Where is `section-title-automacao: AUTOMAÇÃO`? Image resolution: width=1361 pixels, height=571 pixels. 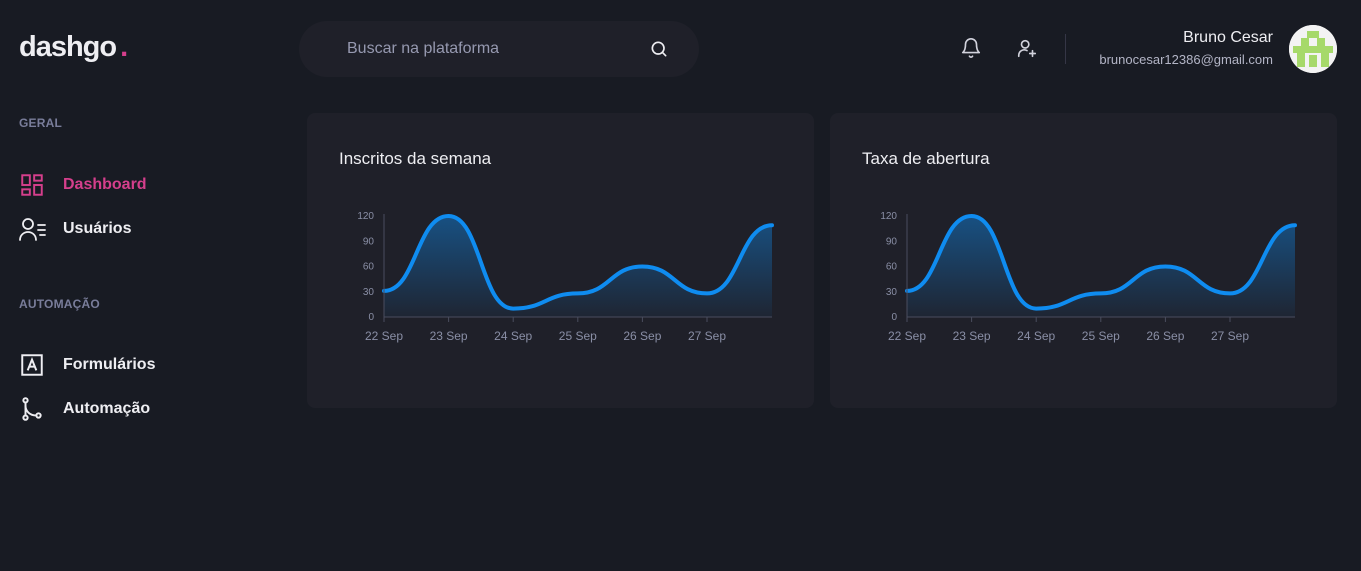
section-title-automacao: AUTOMAÇÃO is located at coordinates (59, 304).